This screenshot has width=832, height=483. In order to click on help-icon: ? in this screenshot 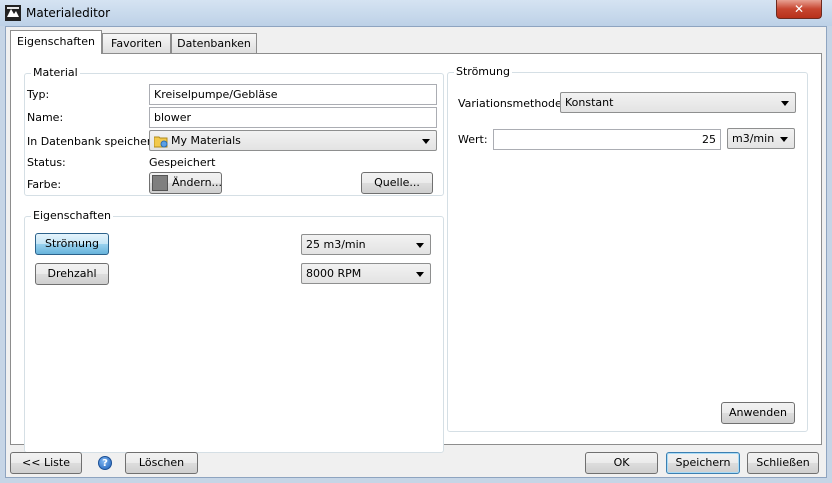, I will do `click(105, 463)`.